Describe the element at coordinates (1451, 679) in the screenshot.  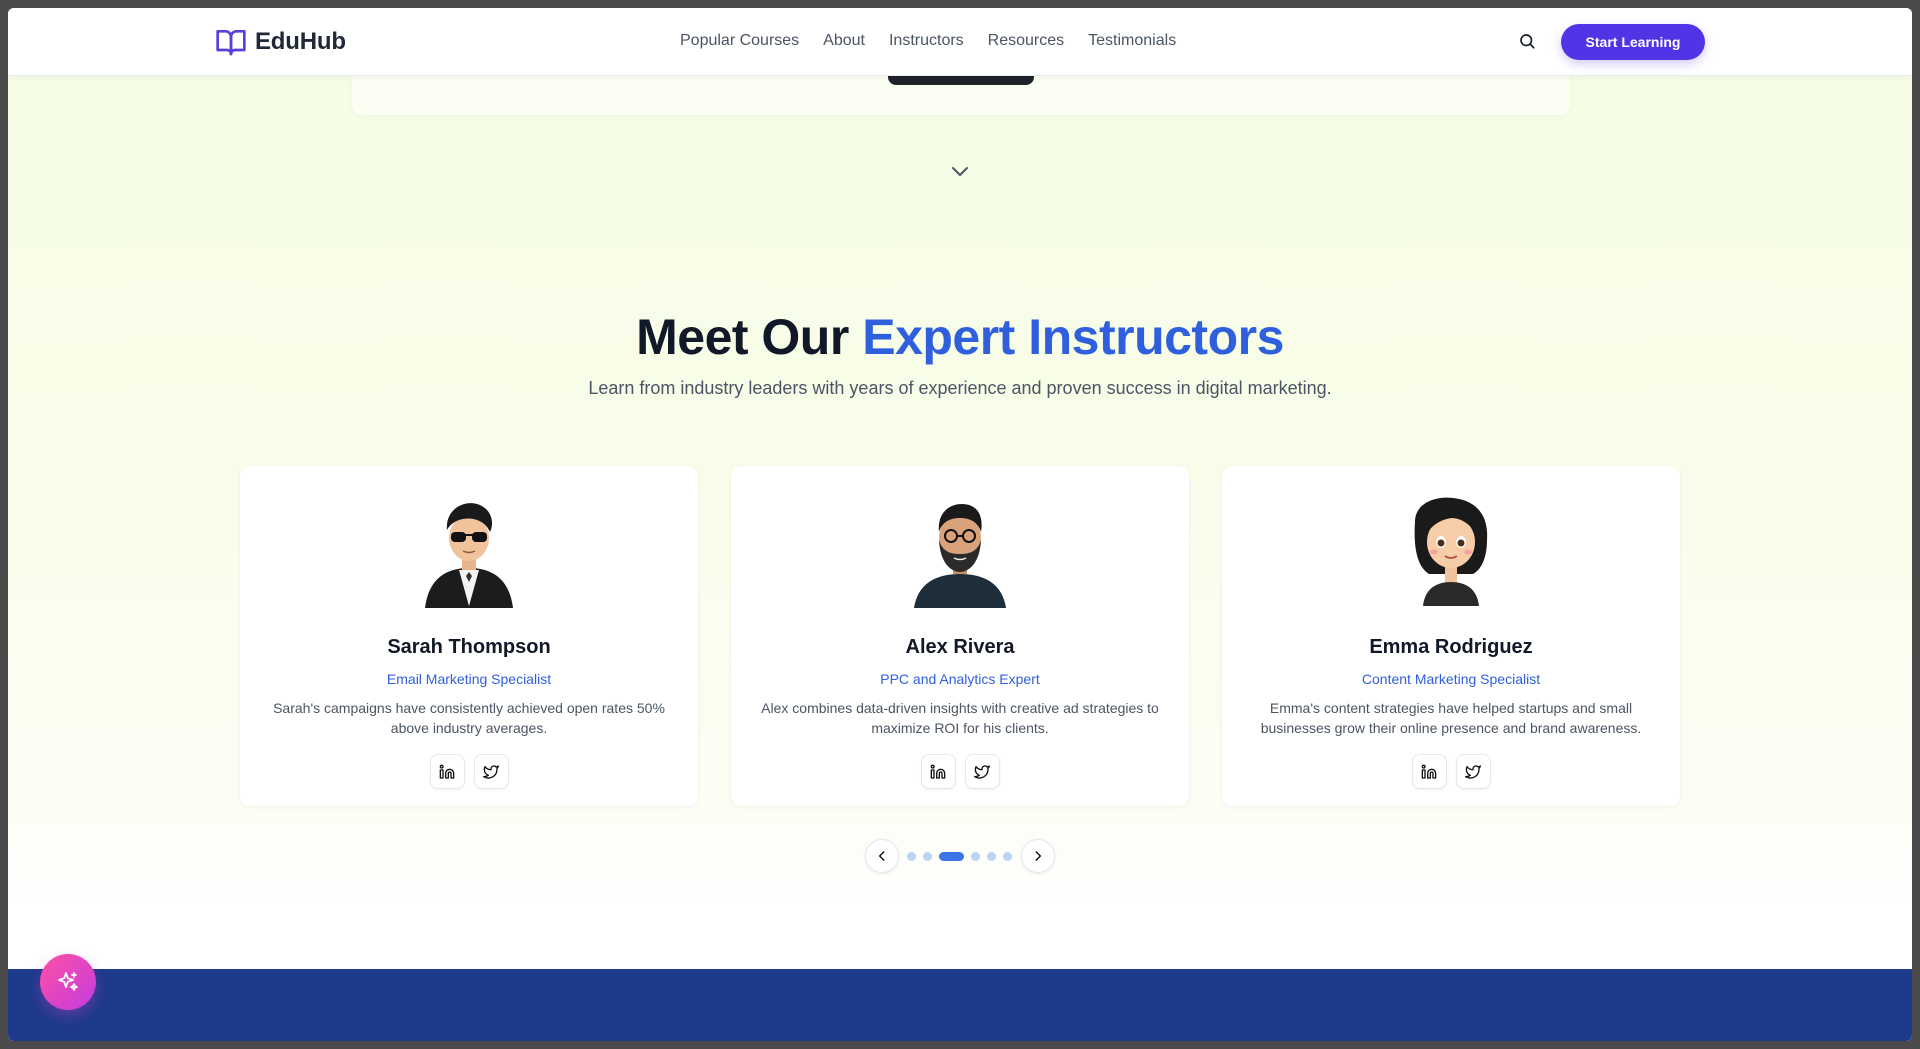
I see `instructor-role: Content Marketing Specialist` at that location.